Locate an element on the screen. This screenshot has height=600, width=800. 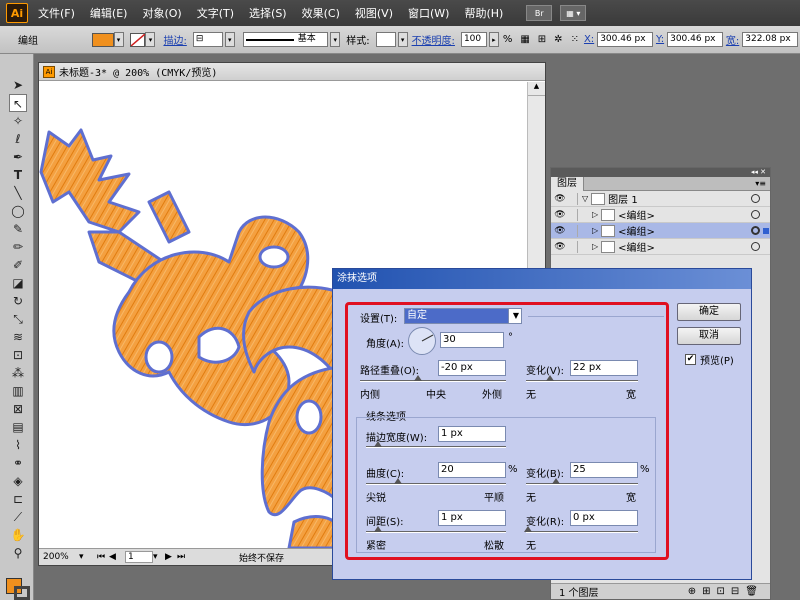
stroke-link: 描边: is located at coordinates (174, 39).